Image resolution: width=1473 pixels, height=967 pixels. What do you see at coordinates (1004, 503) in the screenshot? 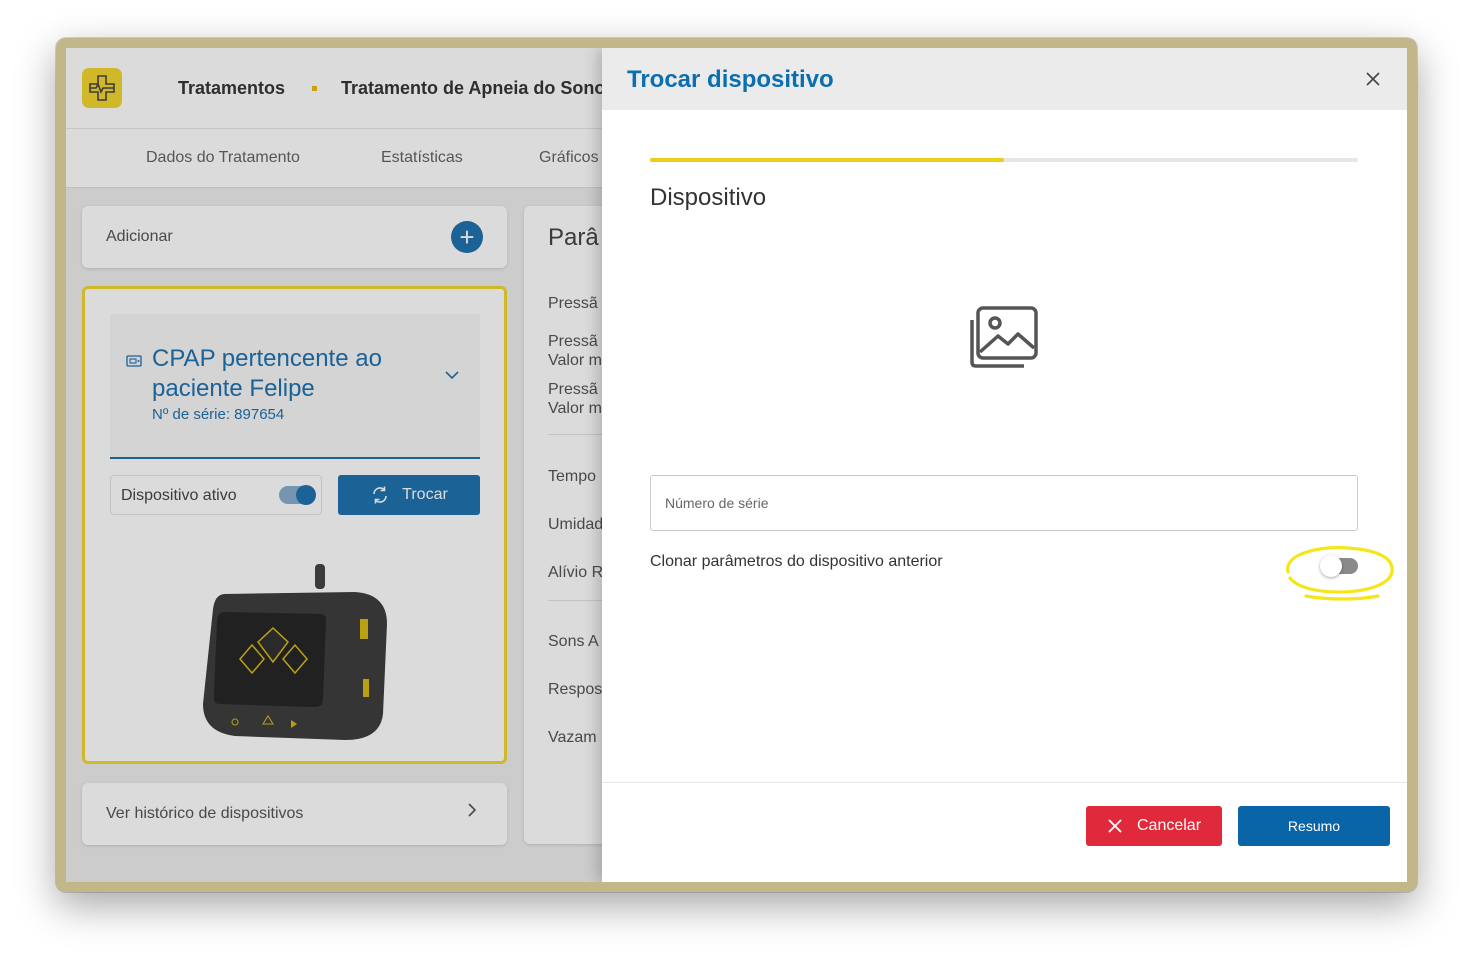
I see `serial-number-input` at bounding box center [1004, 503].